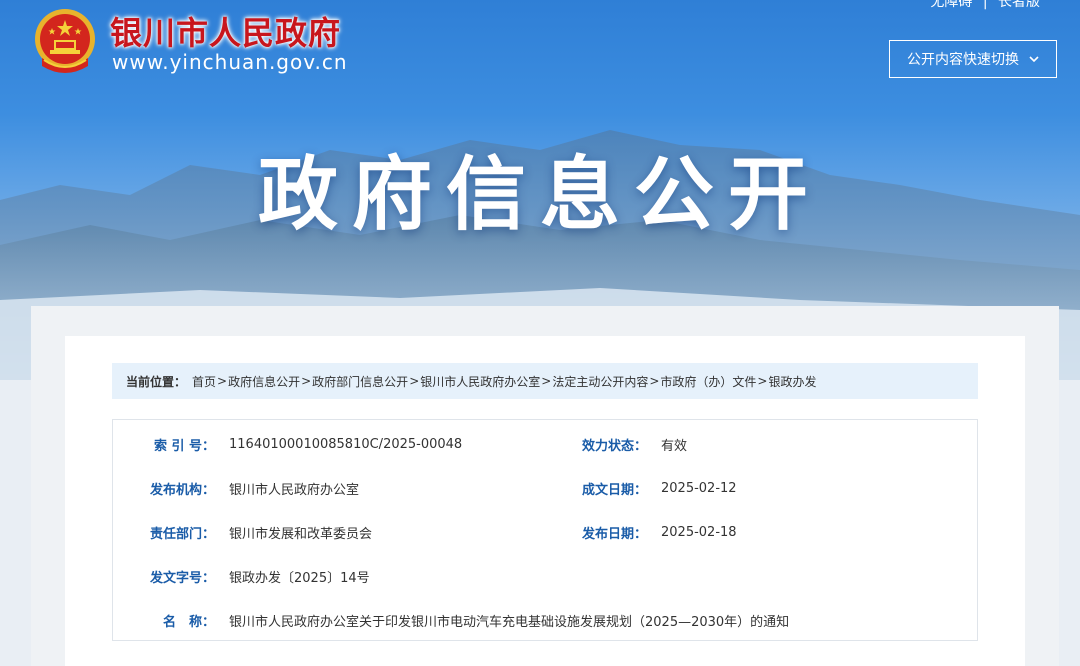  I want to click on status-value: 有效, so click(674, 446).